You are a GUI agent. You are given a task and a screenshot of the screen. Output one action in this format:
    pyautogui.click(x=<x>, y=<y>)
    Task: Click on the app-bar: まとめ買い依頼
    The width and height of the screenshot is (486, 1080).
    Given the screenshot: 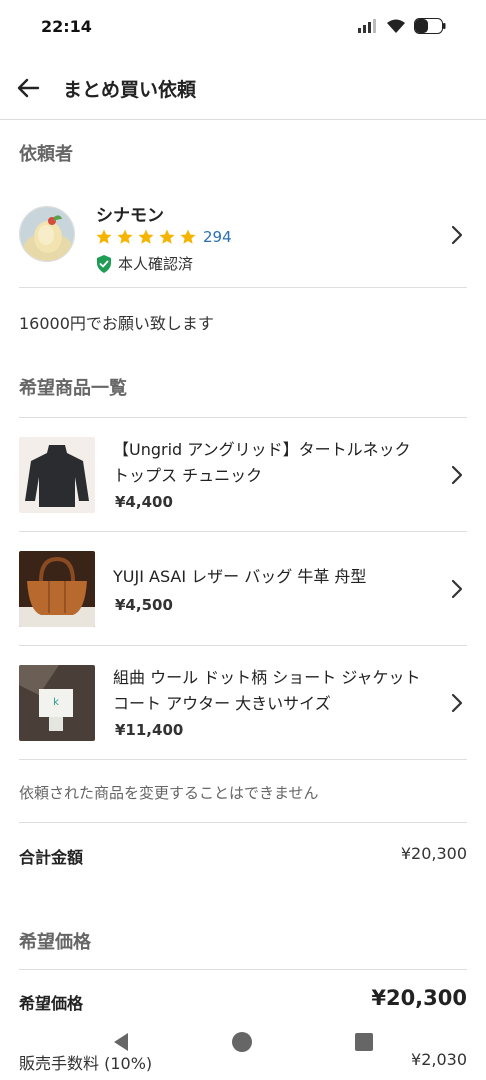 What is the action you would take?
    pyautogui.click(x=243, y=88)
    